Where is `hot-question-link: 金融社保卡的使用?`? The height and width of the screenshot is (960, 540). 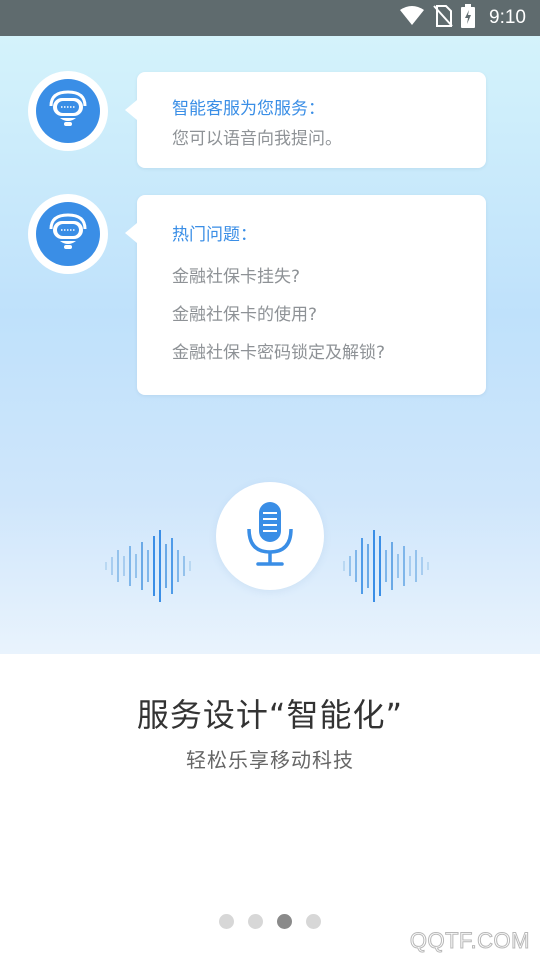
hot-question-link: 金融社保卡的使用? is located at coordinates (244, 312).